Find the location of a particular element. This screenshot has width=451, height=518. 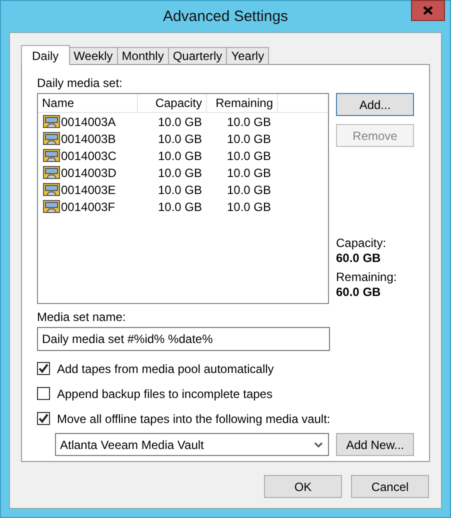

tab: Monthly is located at coordinates (142, 55).